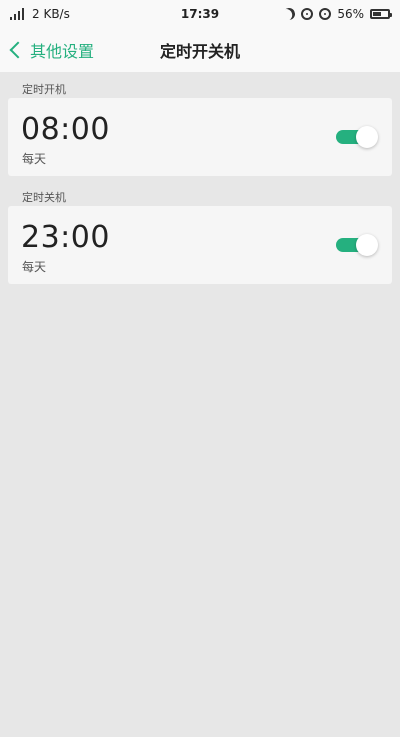 The width and height of the screenshot is (400, 737). What do you see at coordinates (307, 14) in the screenshot?
I see `location-icon` at bounding box center [307, 14].